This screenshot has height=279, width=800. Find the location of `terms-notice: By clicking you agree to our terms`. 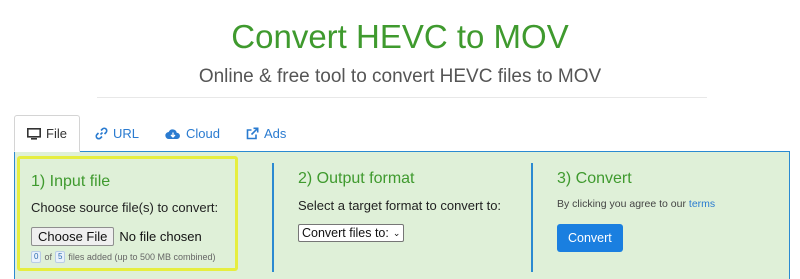

terms-notice: By clicking you agree to our terms is located at coordinates (636, 204).